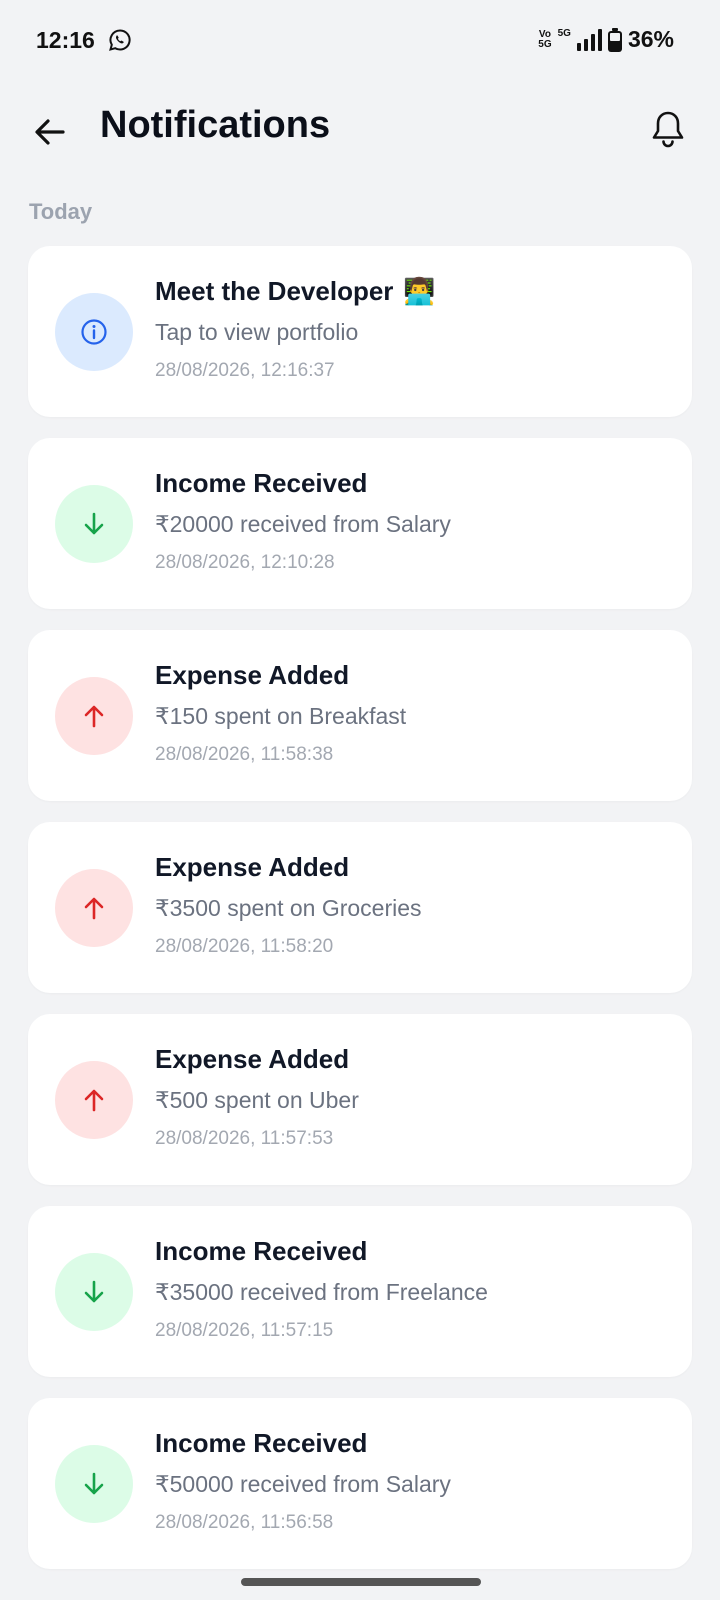 Image resolution: width=720 pixels, height=1600 pixels. Describe the element at coordinates (303, 1484) in the screenshot. I see `notification-description: ₹50000 received from Salary` at that location.